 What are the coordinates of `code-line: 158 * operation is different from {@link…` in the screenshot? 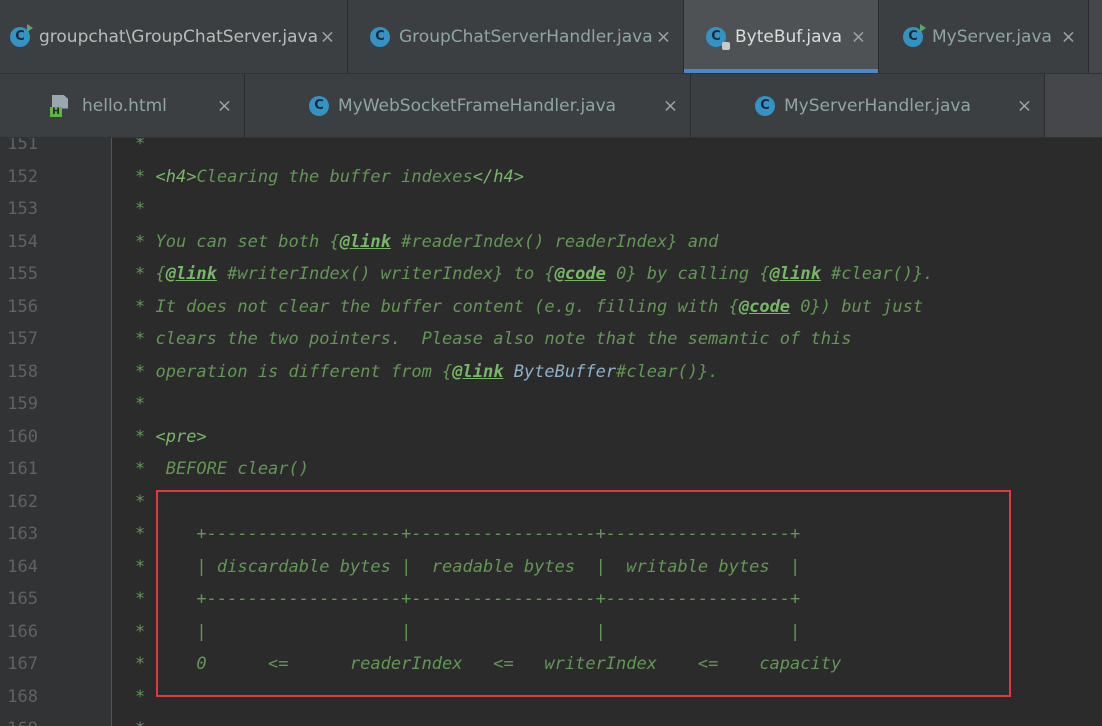 It's located at (551, 372).